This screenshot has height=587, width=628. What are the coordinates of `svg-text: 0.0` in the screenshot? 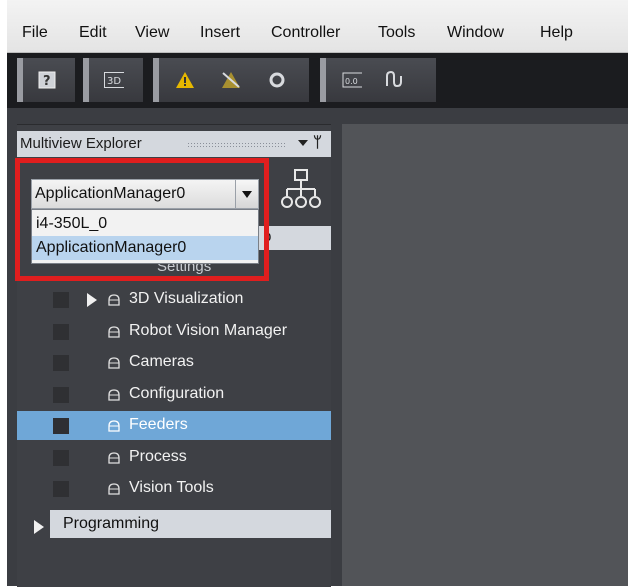 It's located at (351, 81).